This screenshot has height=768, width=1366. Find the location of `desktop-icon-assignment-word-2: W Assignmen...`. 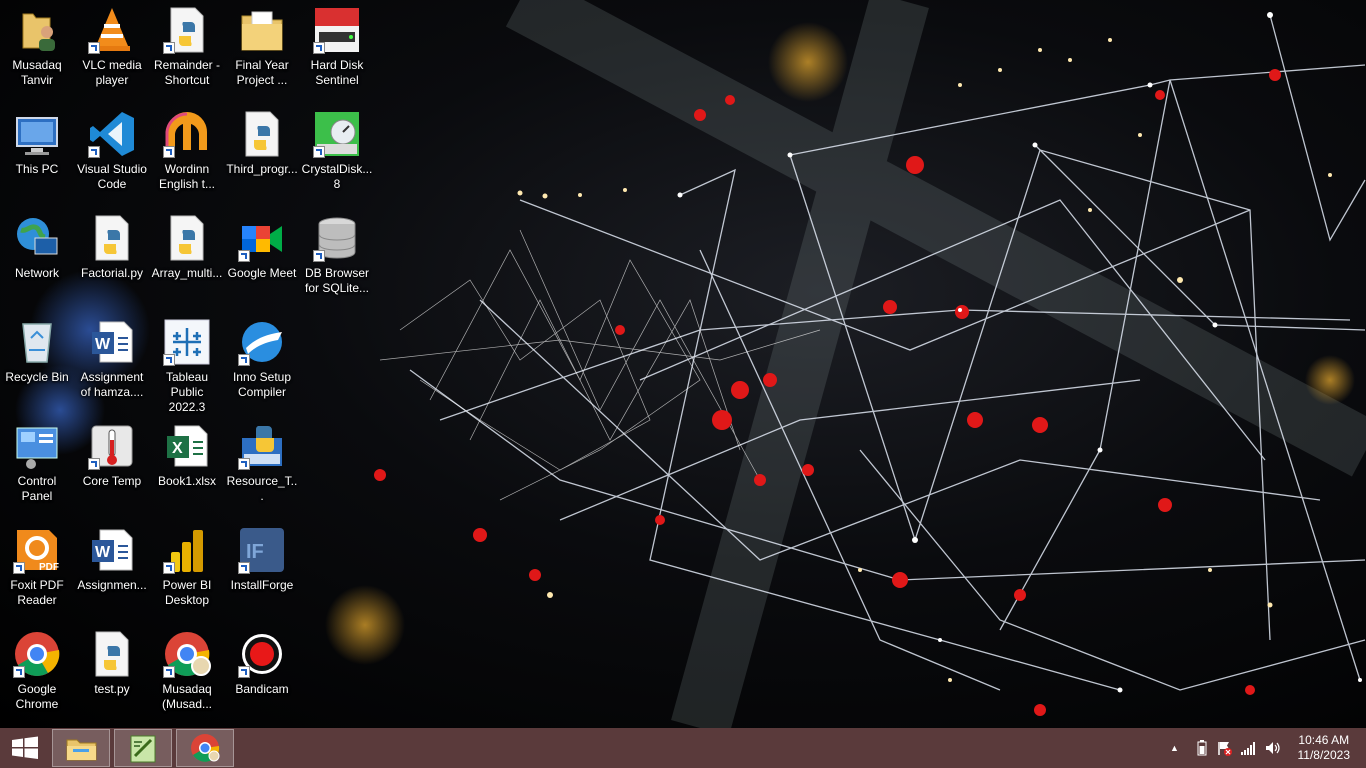

desktop-icon-assignment-word-2: W Assignmen... is located at coordinates (112, 570).